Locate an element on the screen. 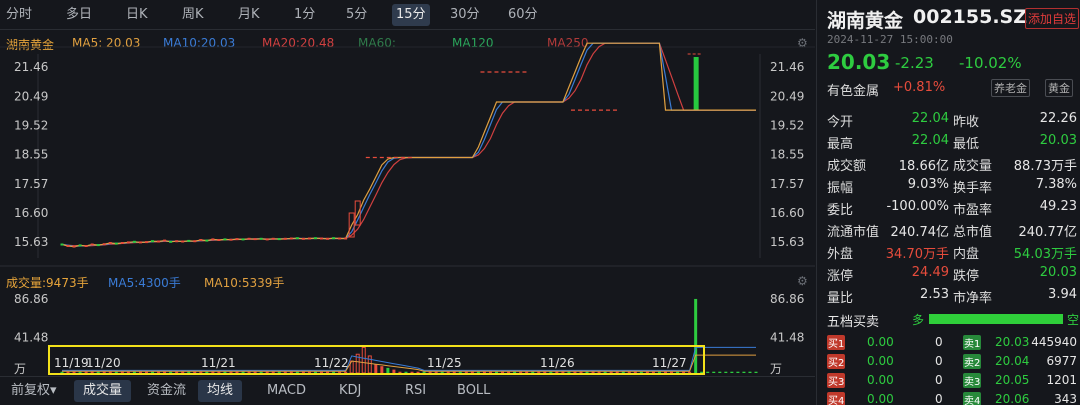 The image size is (1080, 405). price-tick-right: 15.63 is located at coordinates (787, 242).